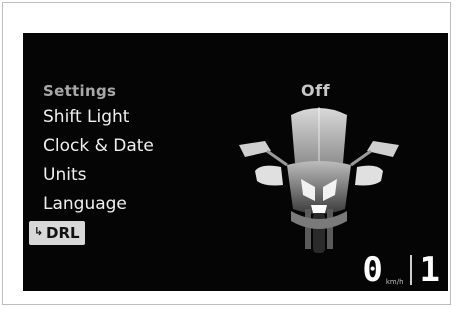  I want to click on gear-indicator: 1, so click(429, 270).